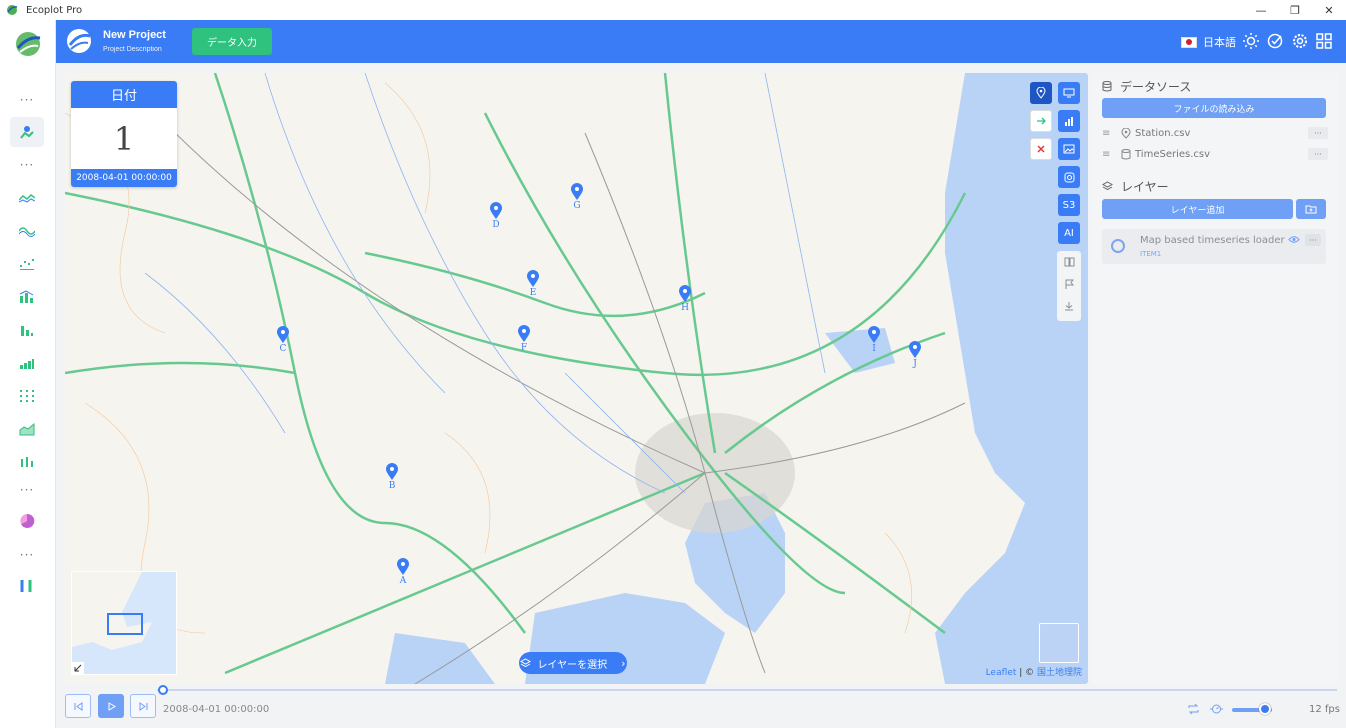  I want to click on sidebar-item-line-chart, so click(27, 198).